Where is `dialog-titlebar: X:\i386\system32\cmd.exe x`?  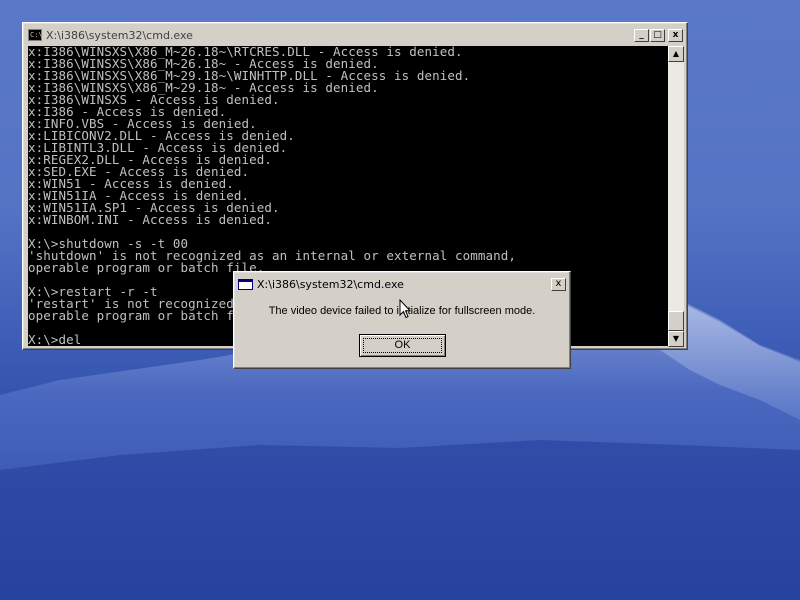
dialog-titlebar: X:\i386\system32\cmd.exe x is located at coordinates (402, 284).